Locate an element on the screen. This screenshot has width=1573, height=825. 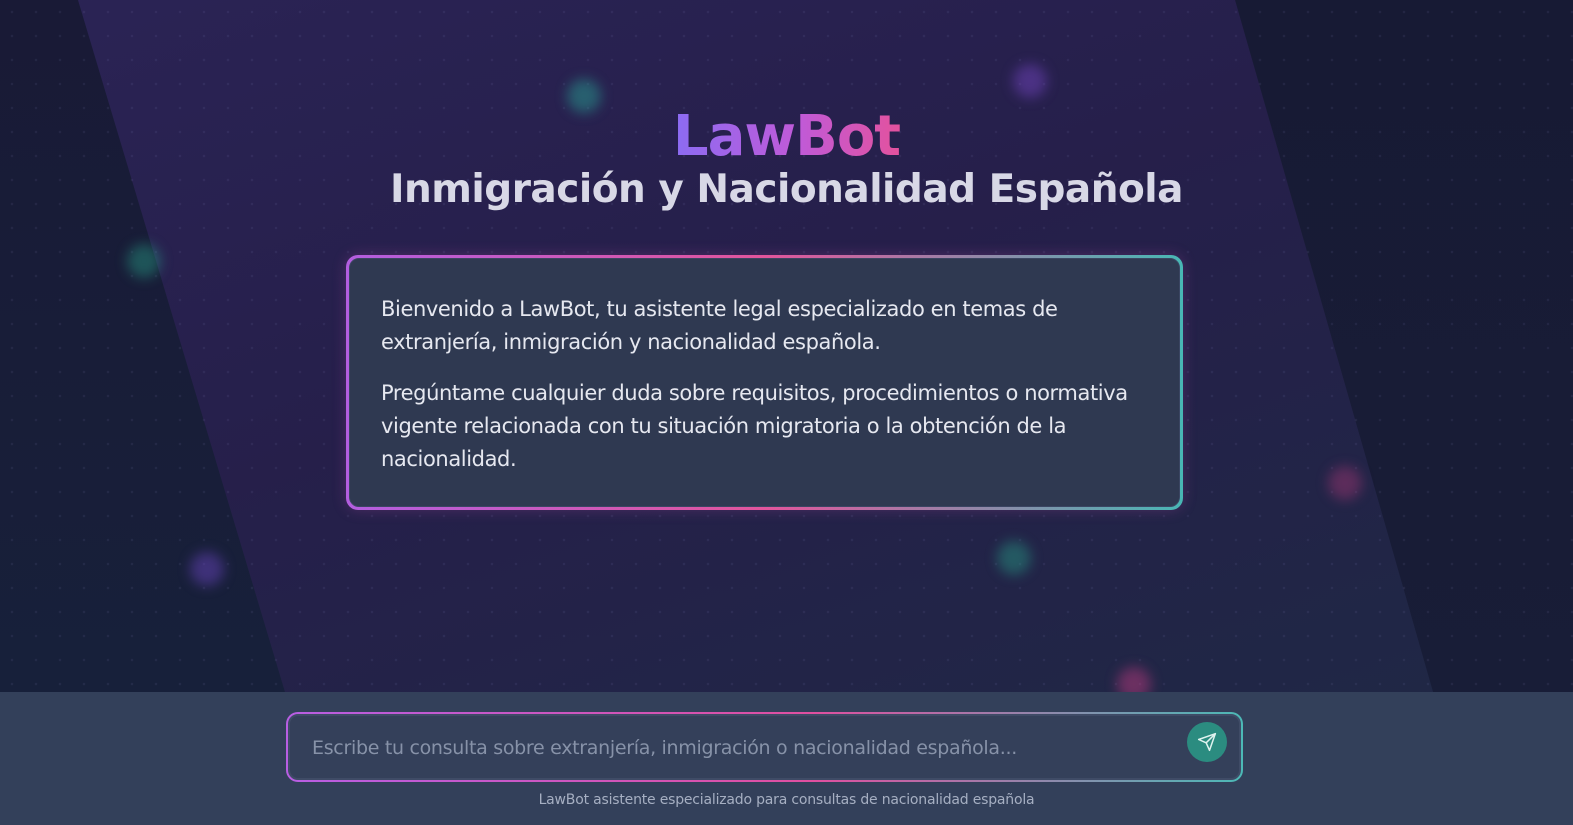
chat-input-box is located at coordinates (764, 747).